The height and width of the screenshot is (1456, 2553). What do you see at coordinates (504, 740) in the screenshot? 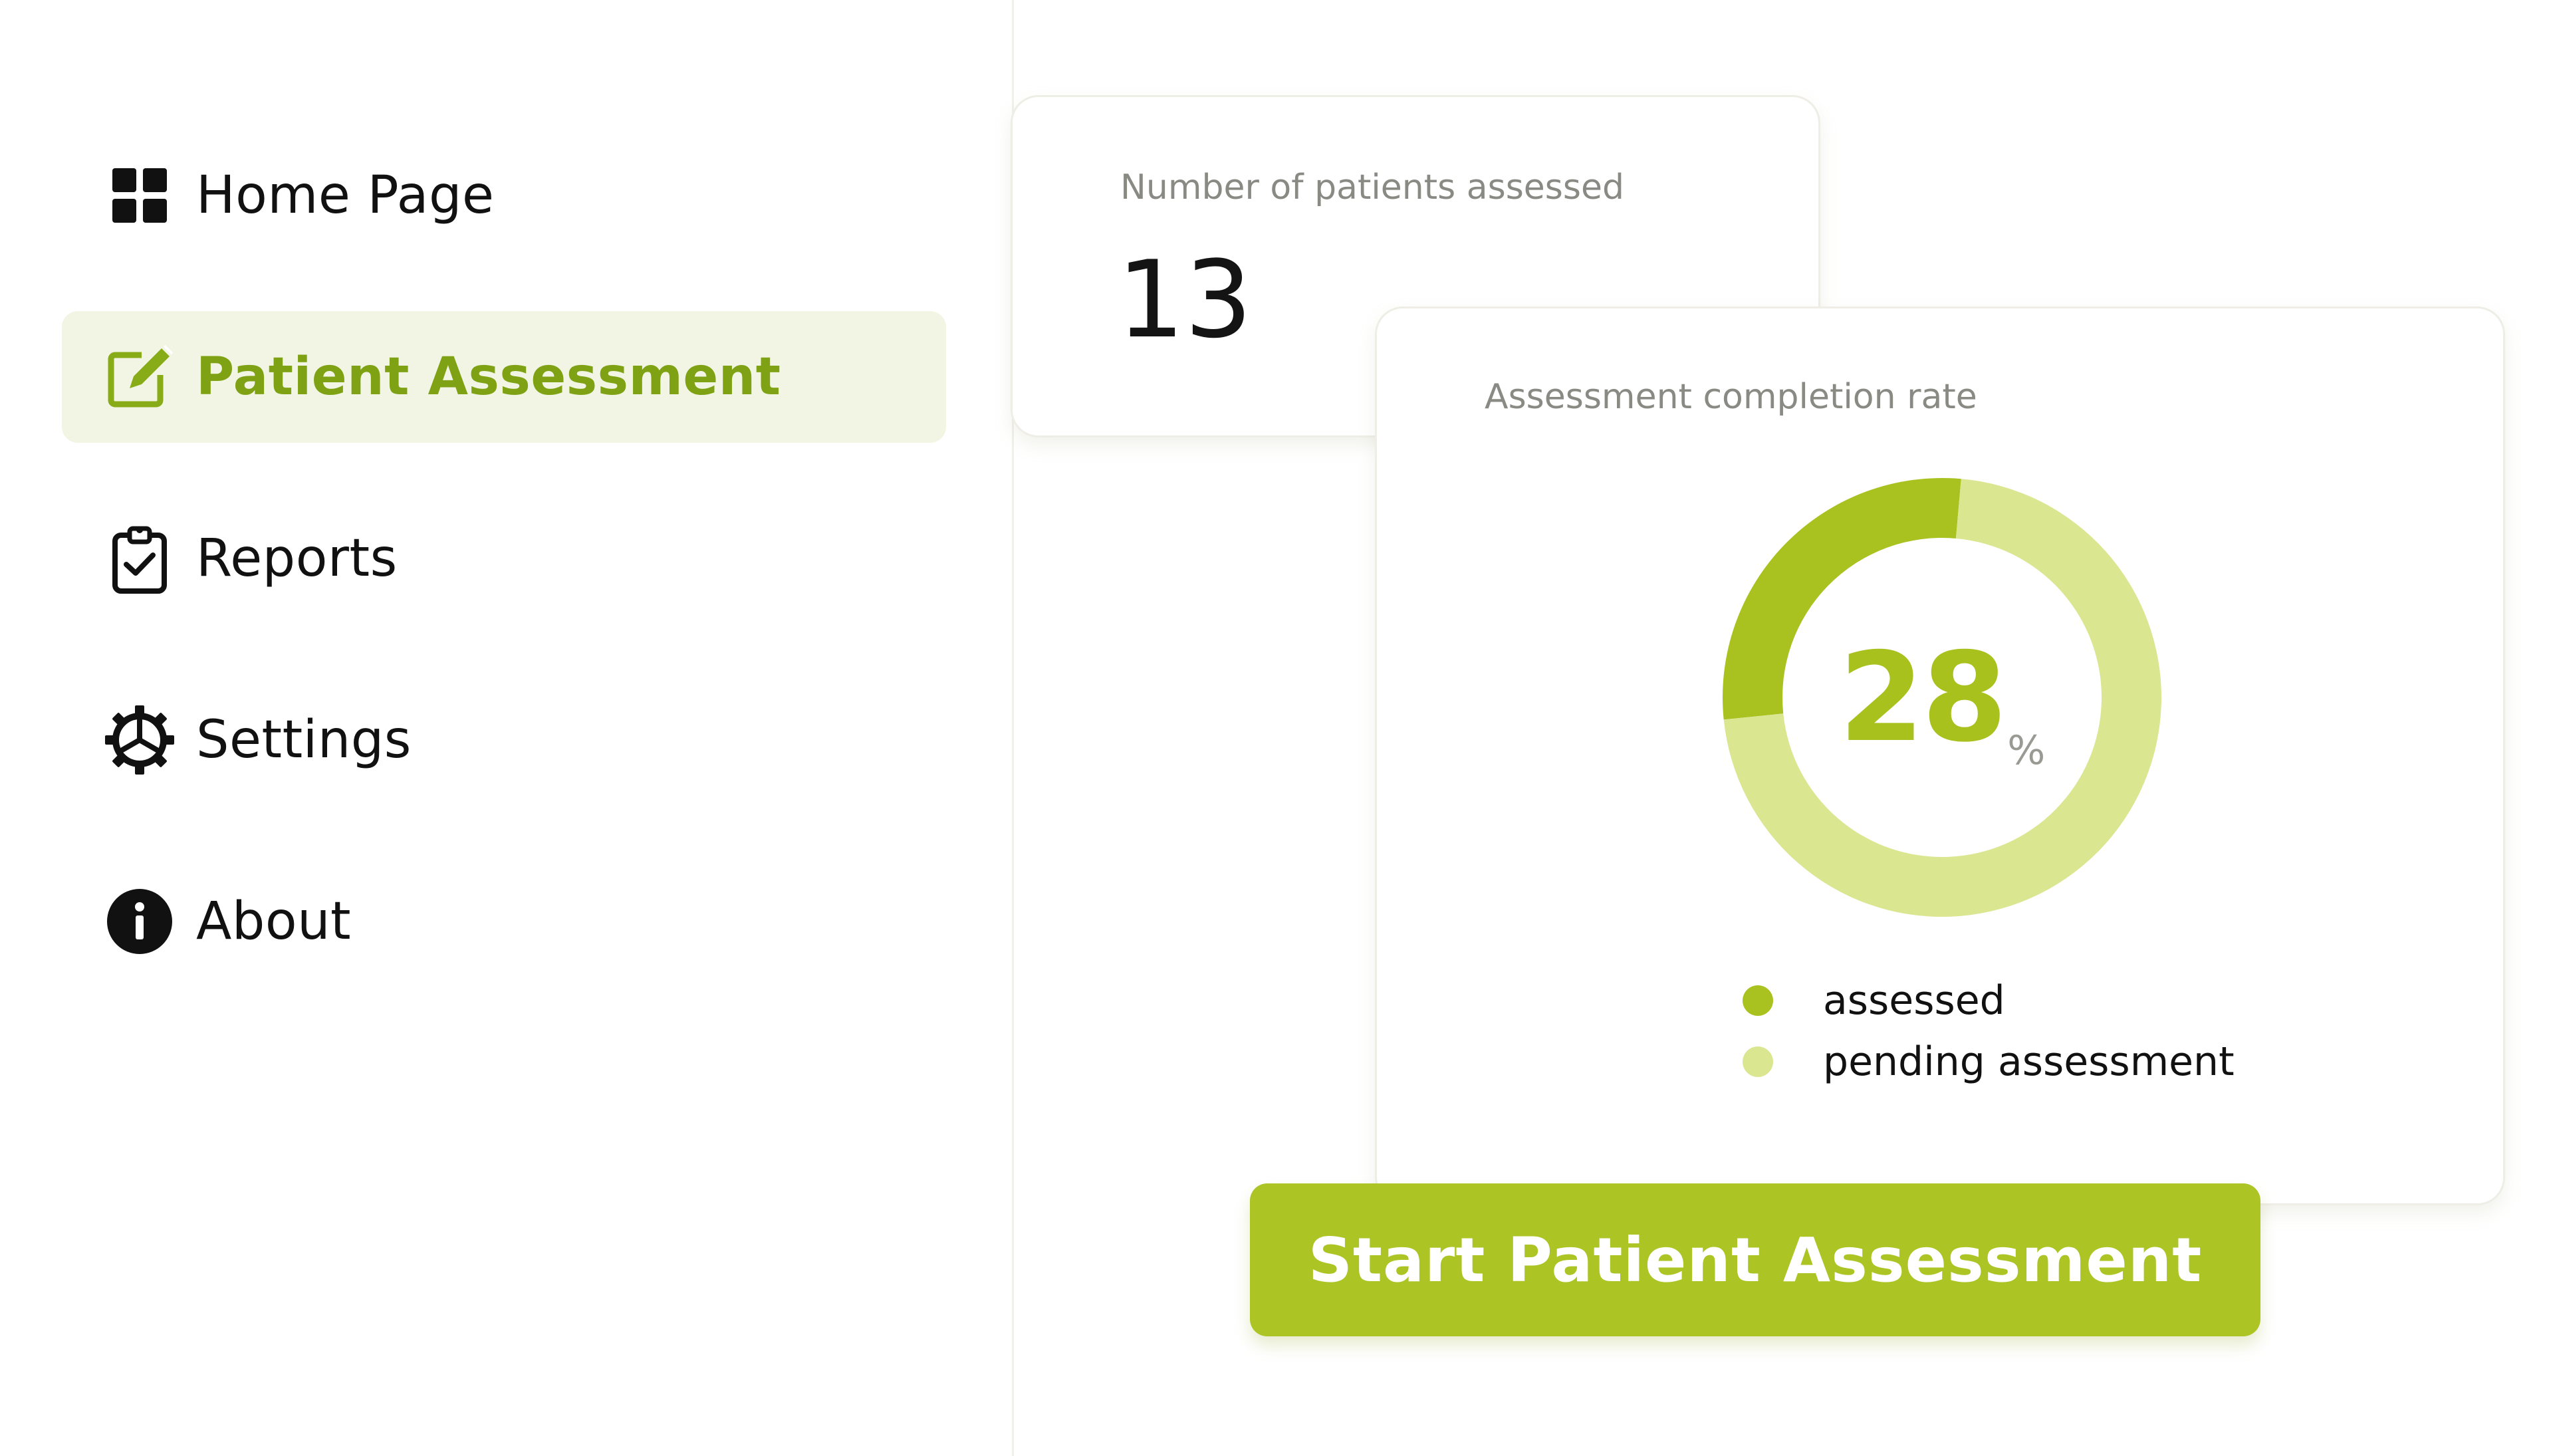
I see `sidebar-item-settings: Settings` at bounding box center [504, 740].